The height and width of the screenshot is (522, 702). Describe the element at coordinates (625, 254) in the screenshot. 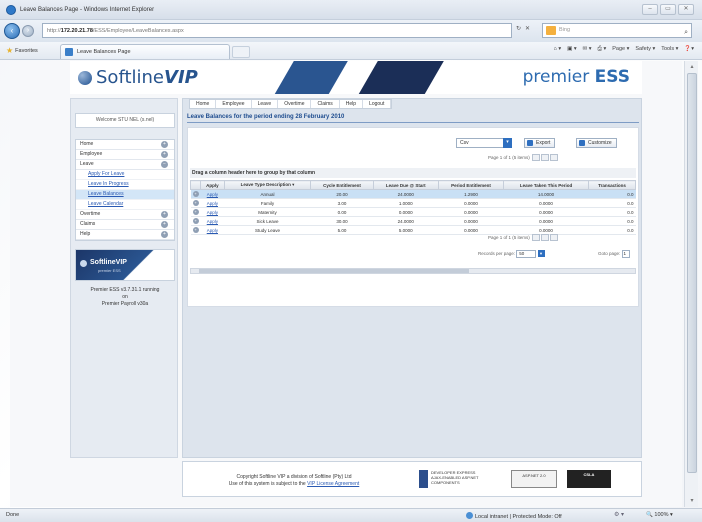

I see `goto-page-input: 1` at that location.